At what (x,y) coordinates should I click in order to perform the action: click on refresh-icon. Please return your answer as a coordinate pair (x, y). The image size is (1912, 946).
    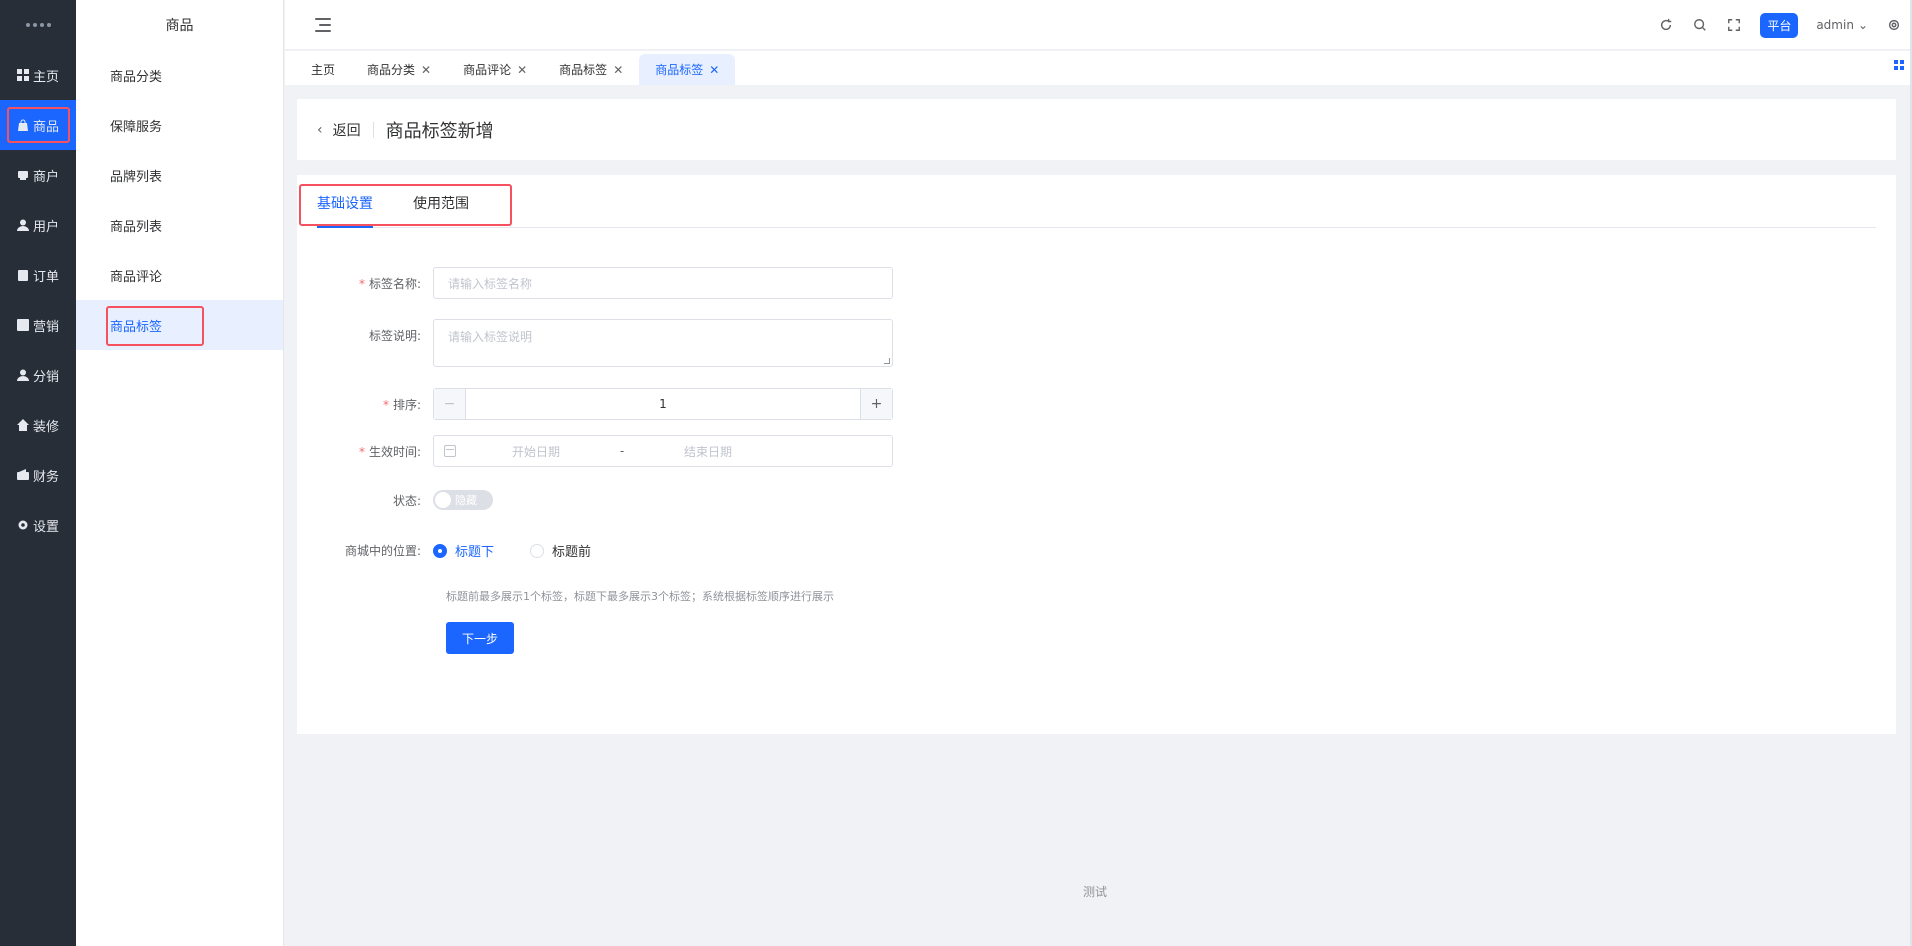
    Looking at the image, I should click on (1666, 25).